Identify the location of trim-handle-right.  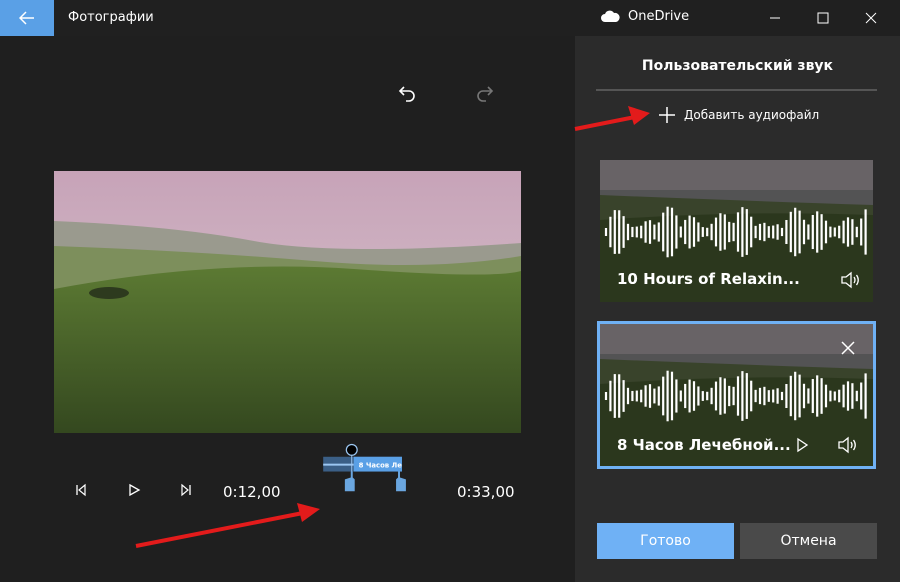
(401, 481).